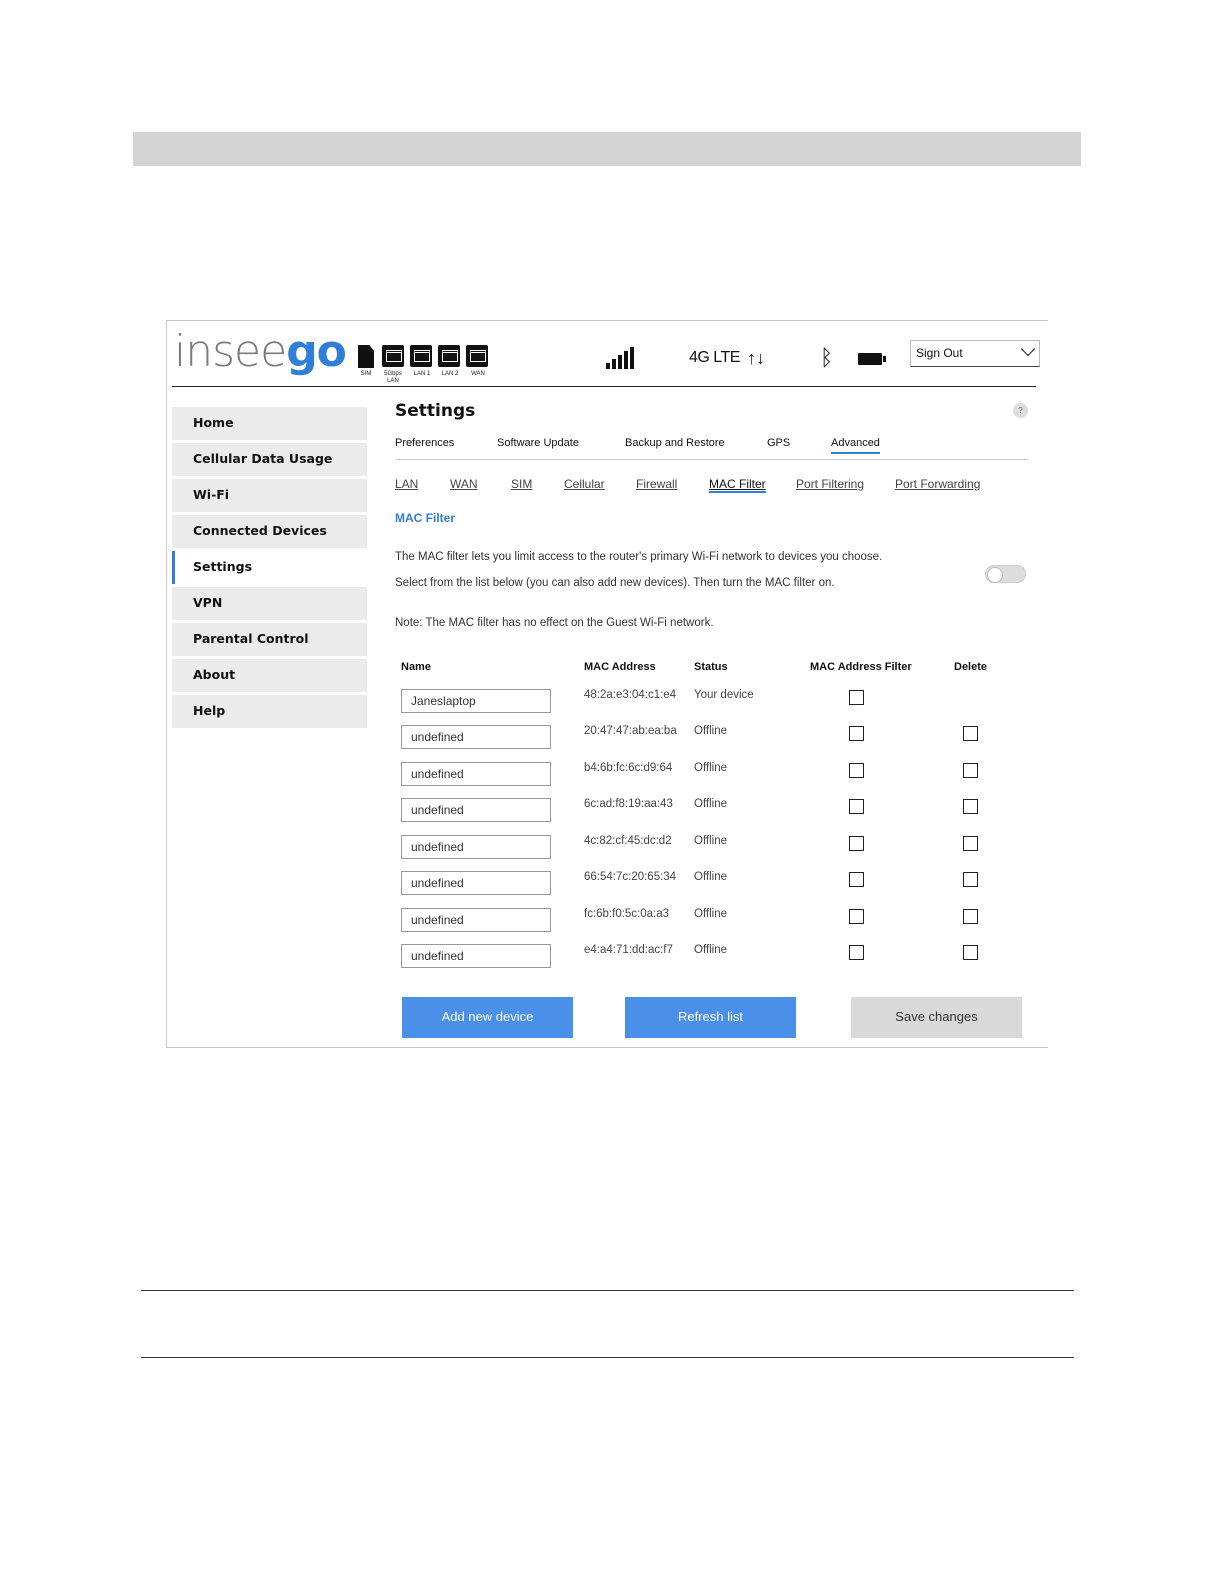 Image resolution: width=1224 pixels, height=1584 pixels. Describe the element at coordinates (1020, 410) in the screenshot. I see `help-icon: ?` at that location.